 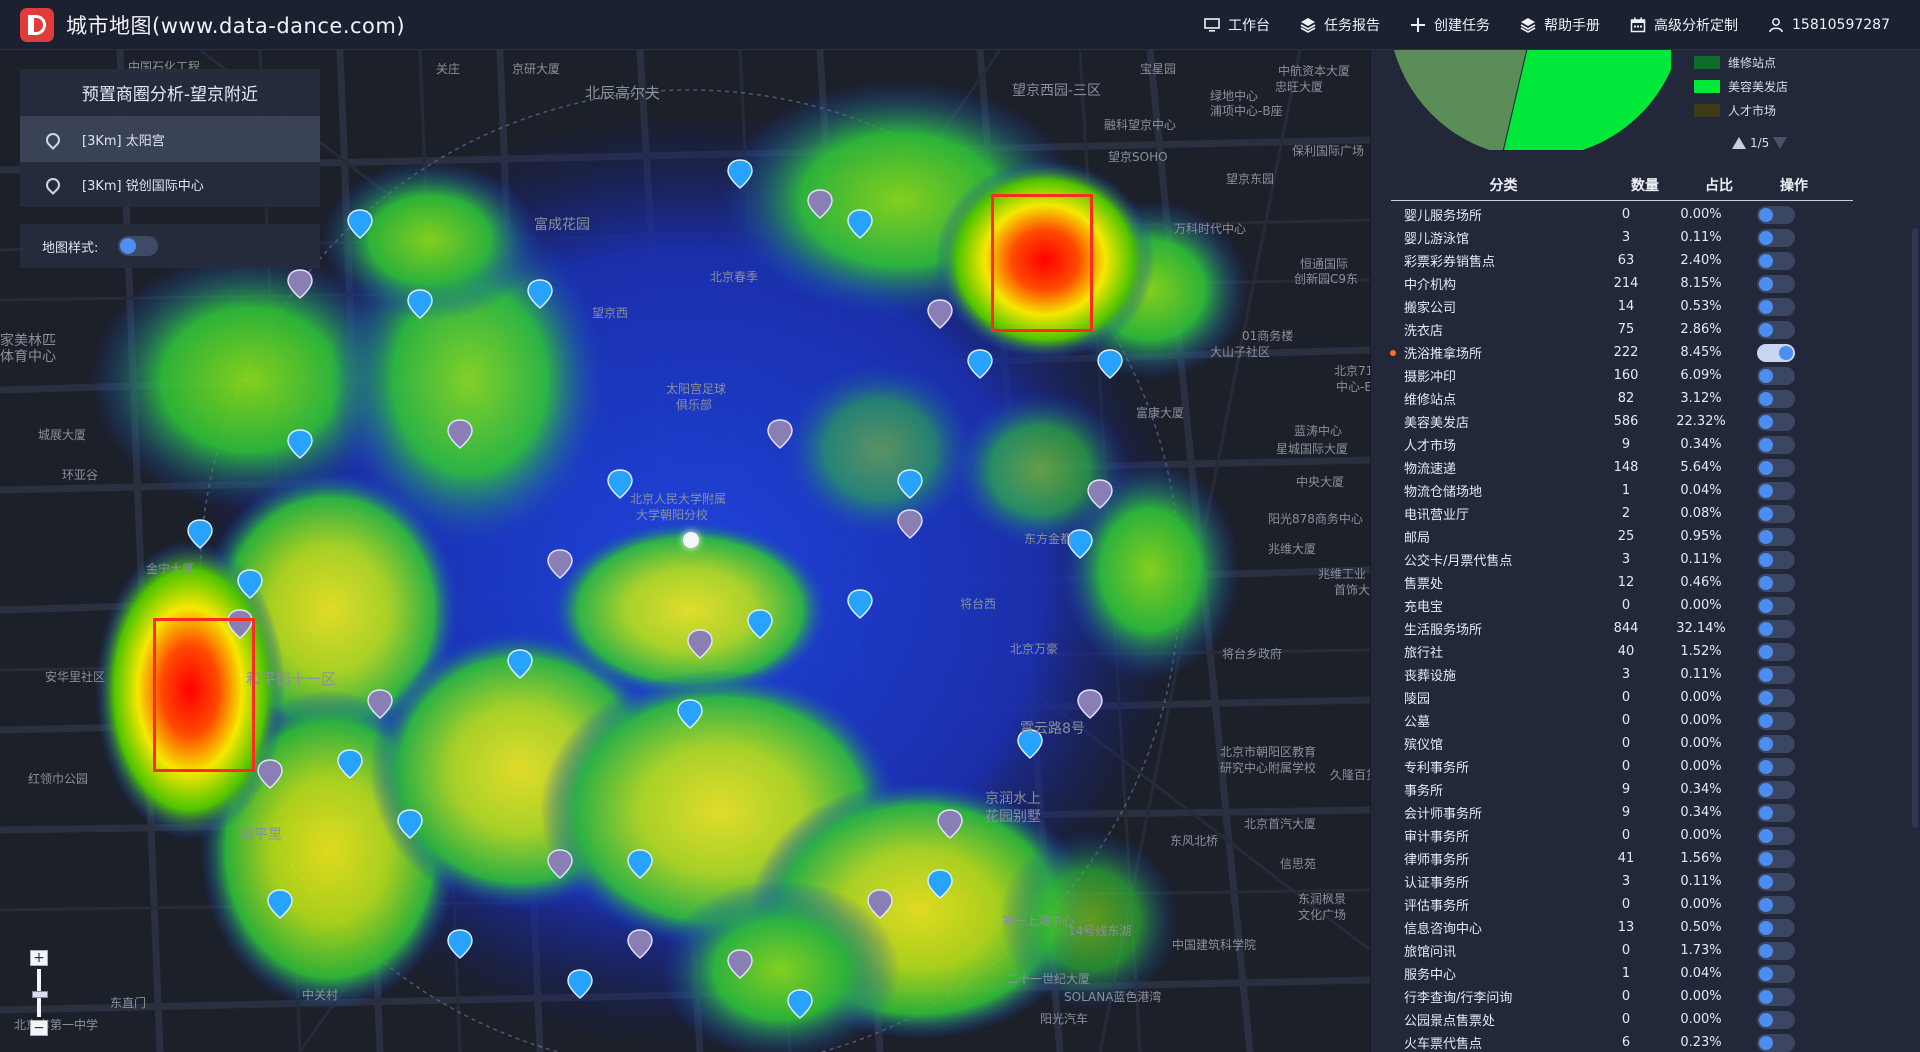 I want to click on nav-advanced-analysis: 高级分析定制, so click(x=1684, y=25).